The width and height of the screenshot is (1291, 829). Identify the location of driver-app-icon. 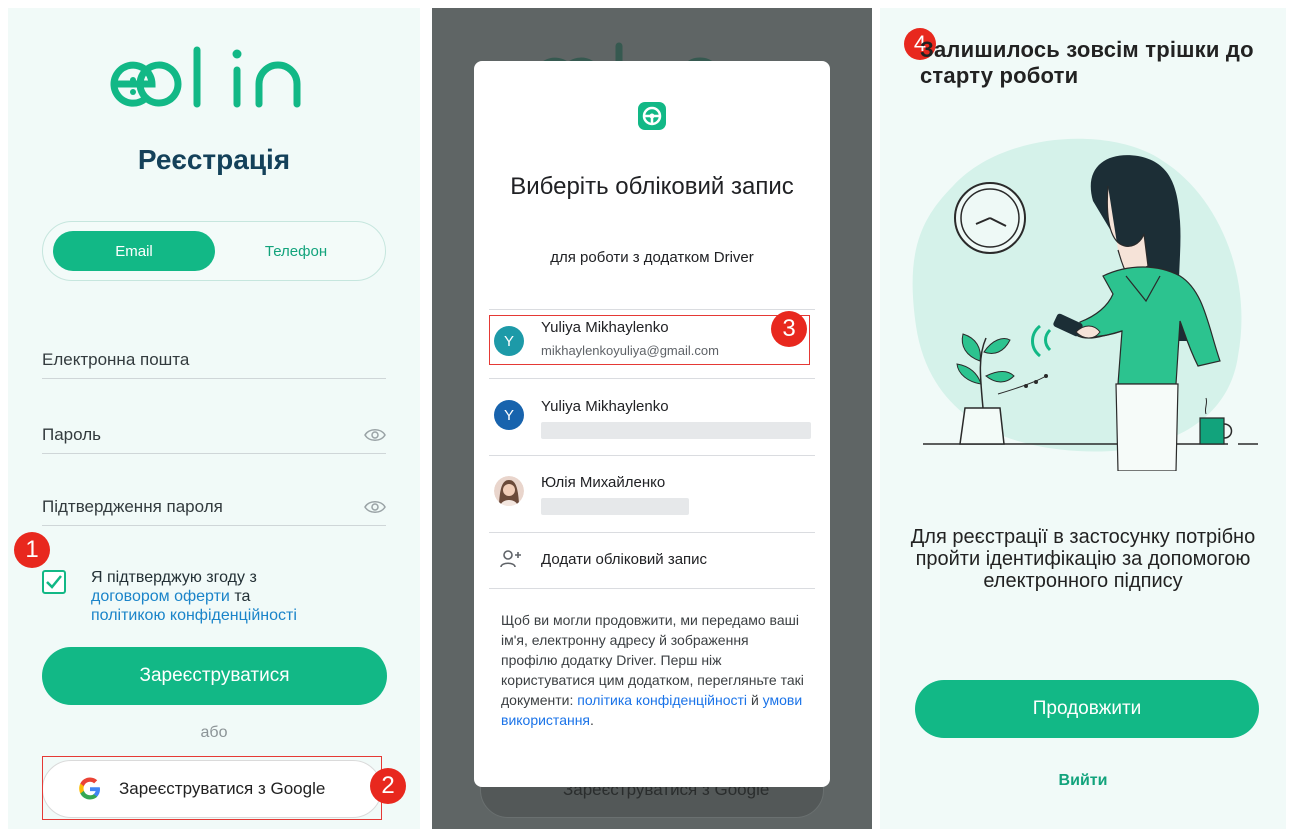
(652, 116).